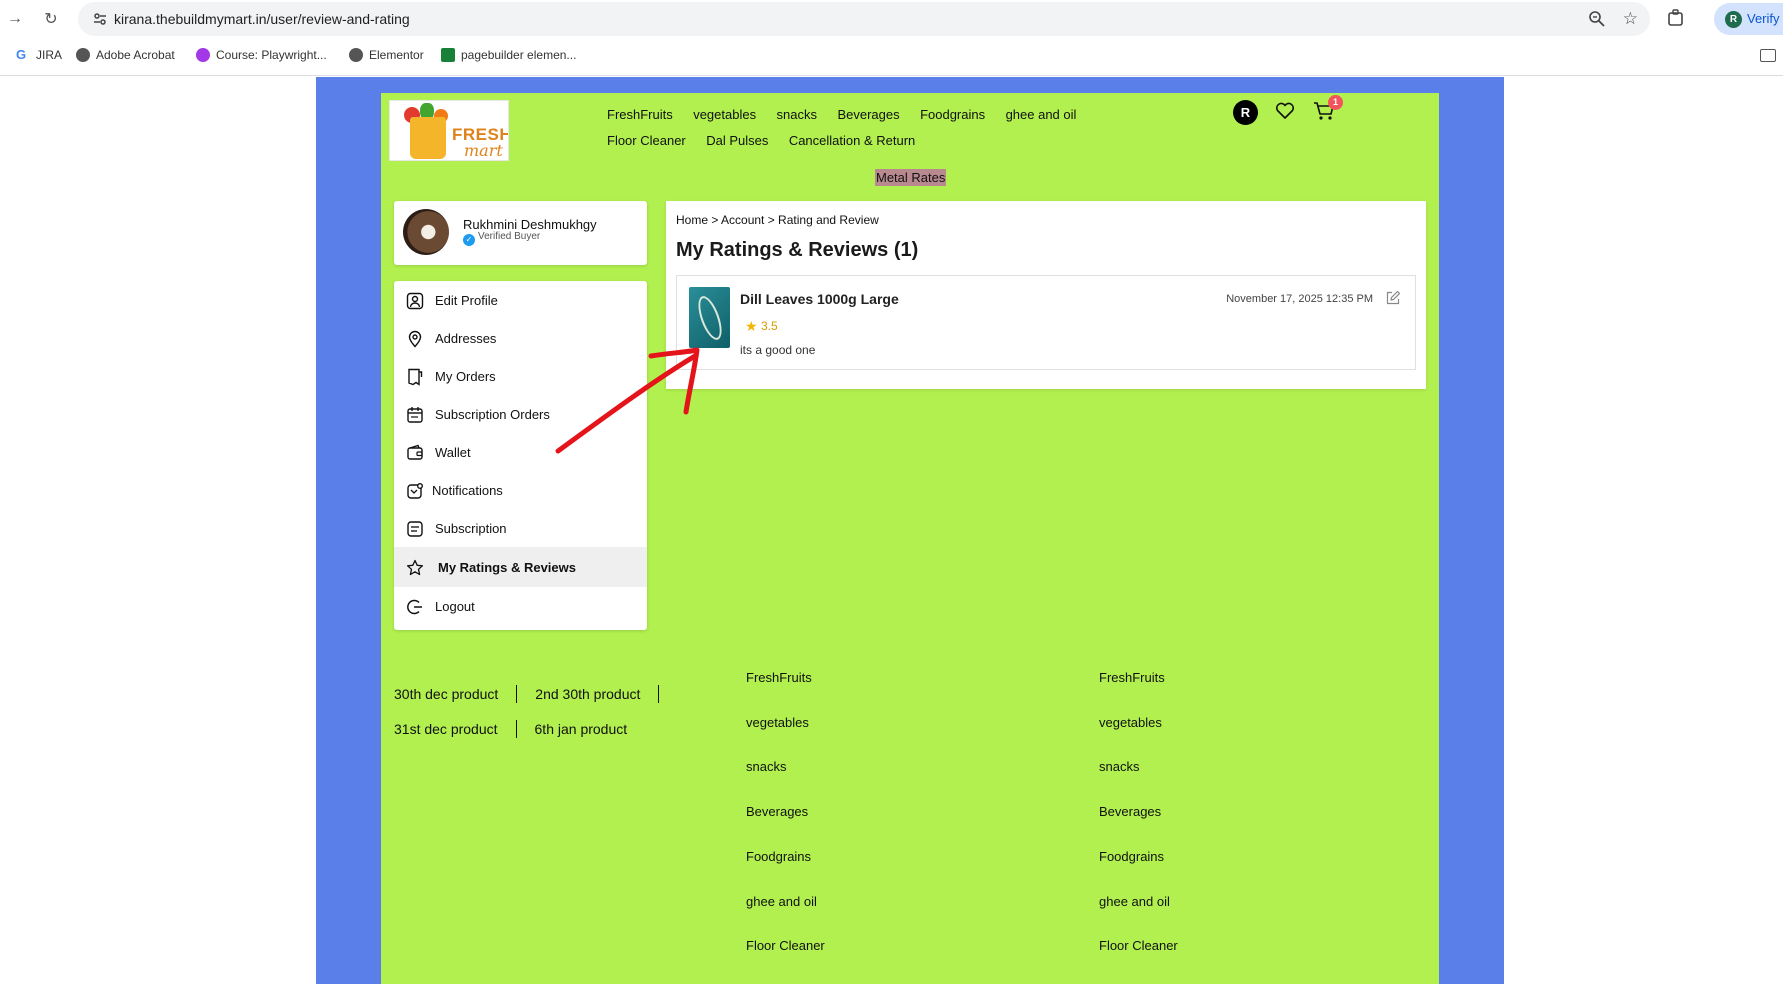 The width and height of the screenshot is (1783, 984). I want to click on orders-icon, so click(415, 377).